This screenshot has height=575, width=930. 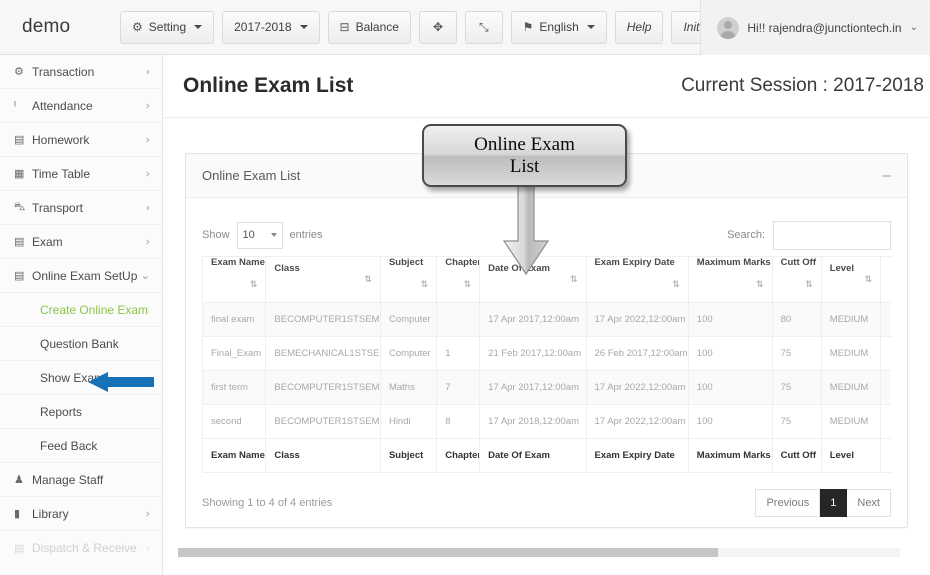 I want to click on sidebar-item-create-online-exam: Create Online Exam, so click(x=81, y=310).